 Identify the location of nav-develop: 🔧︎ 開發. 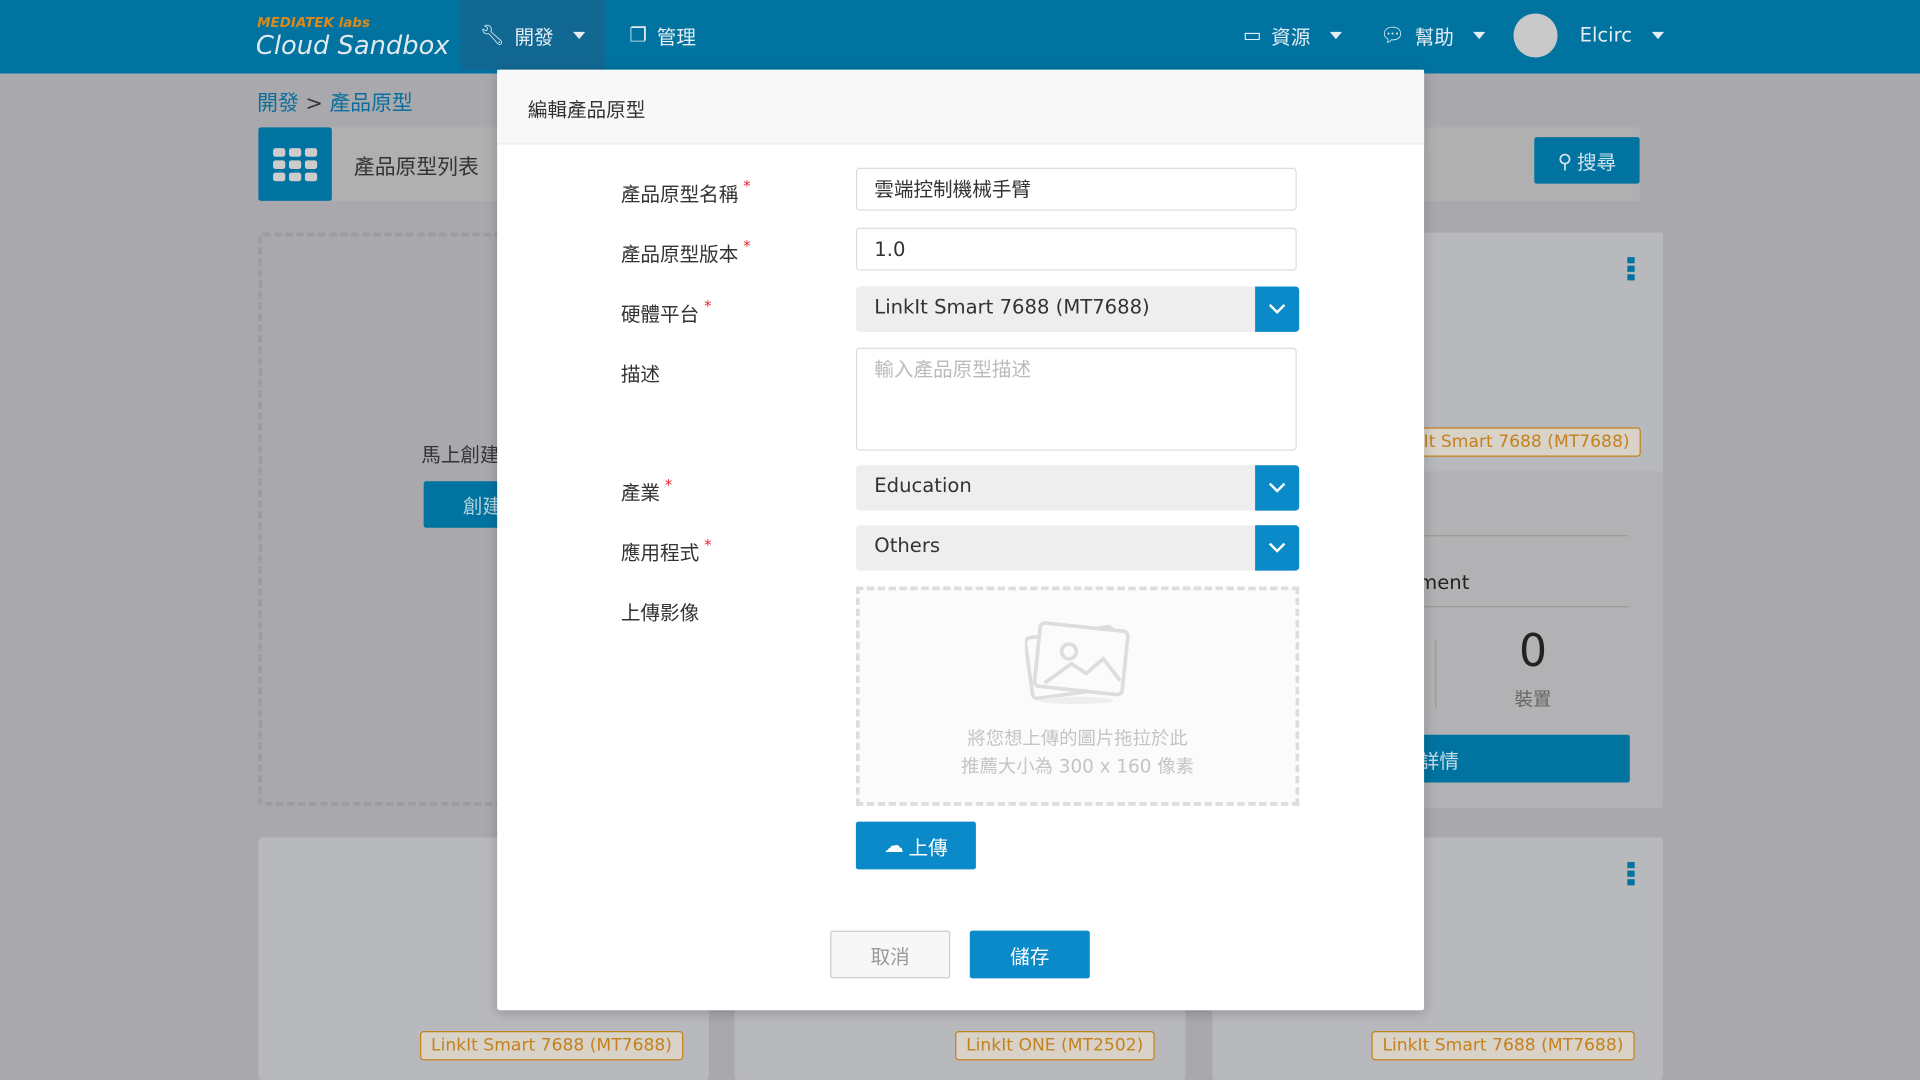
(532, 35).